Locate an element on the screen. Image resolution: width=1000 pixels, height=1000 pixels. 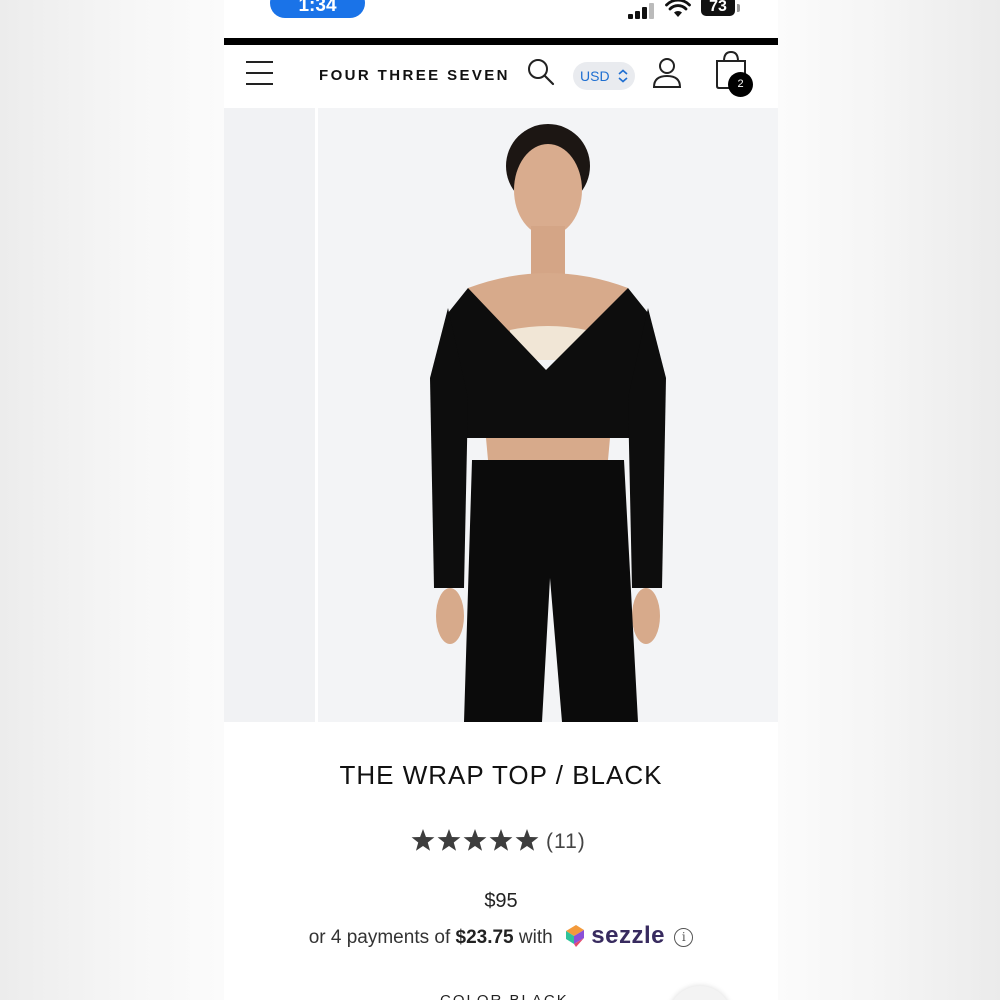
review-count: (11) is located at coordinates (566, 841).